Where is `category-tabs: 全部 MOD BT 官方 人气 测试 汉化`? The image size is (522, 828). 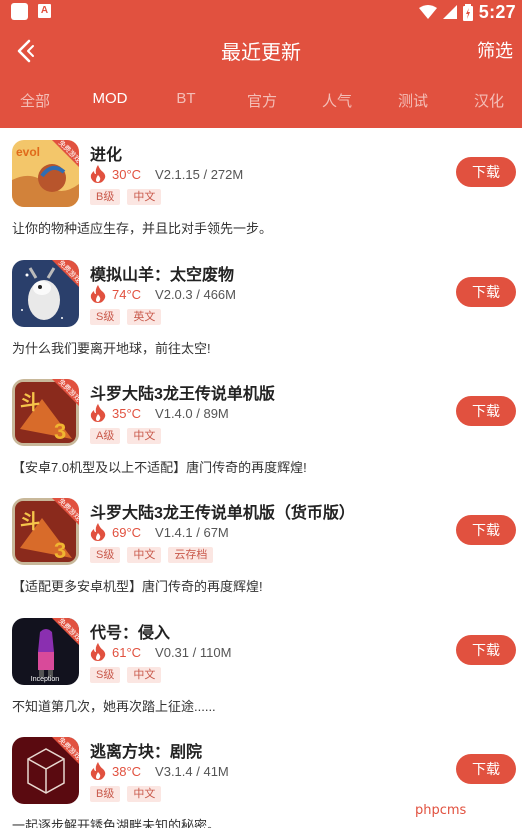 category-tabs: 全部 MOD BT 官方 人气 测试 汉化 is located at coordinates (261, 102).